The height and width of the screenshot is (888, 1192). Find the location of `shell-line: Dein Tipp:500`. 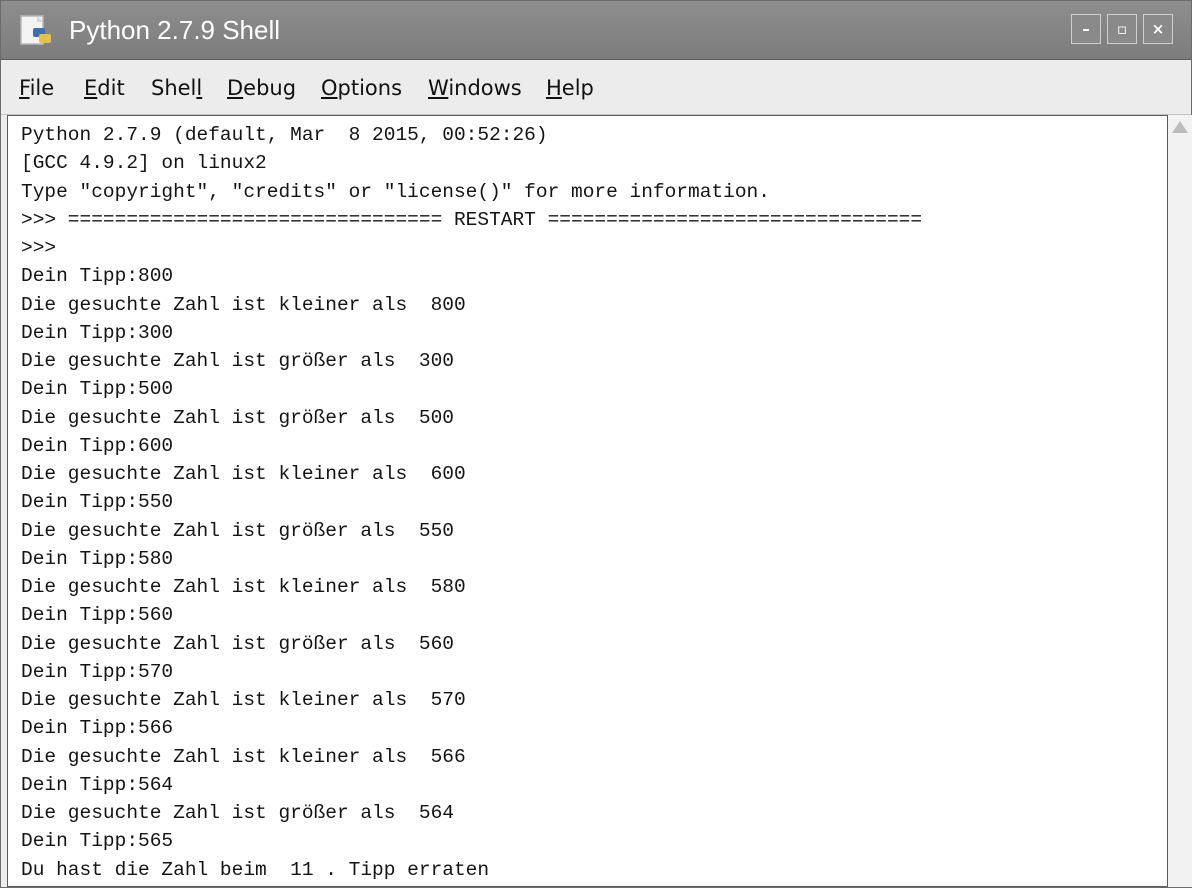

shell-line: Dein Tipp:500 is located at coordinates (97, 389).